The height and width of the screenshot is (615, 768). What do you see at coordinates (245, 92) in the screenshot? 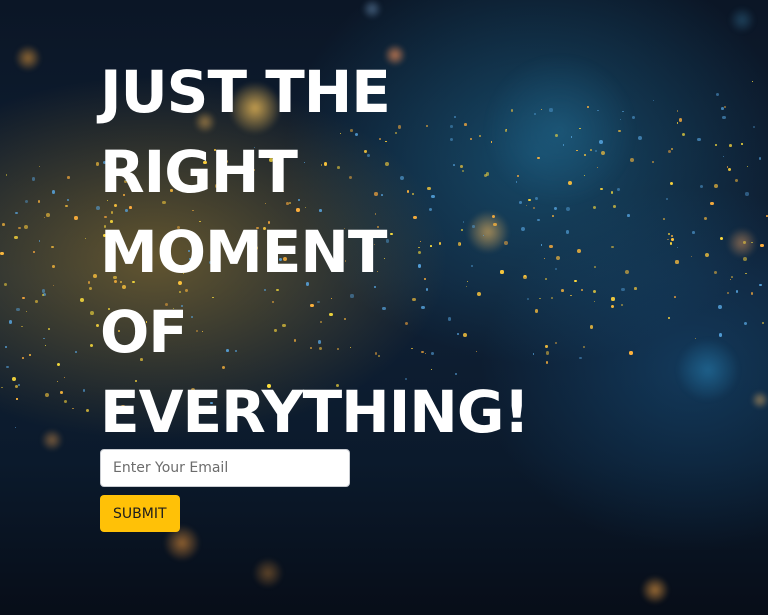
I see `headline-line: JUST THE` at bounding box center [245, 92].